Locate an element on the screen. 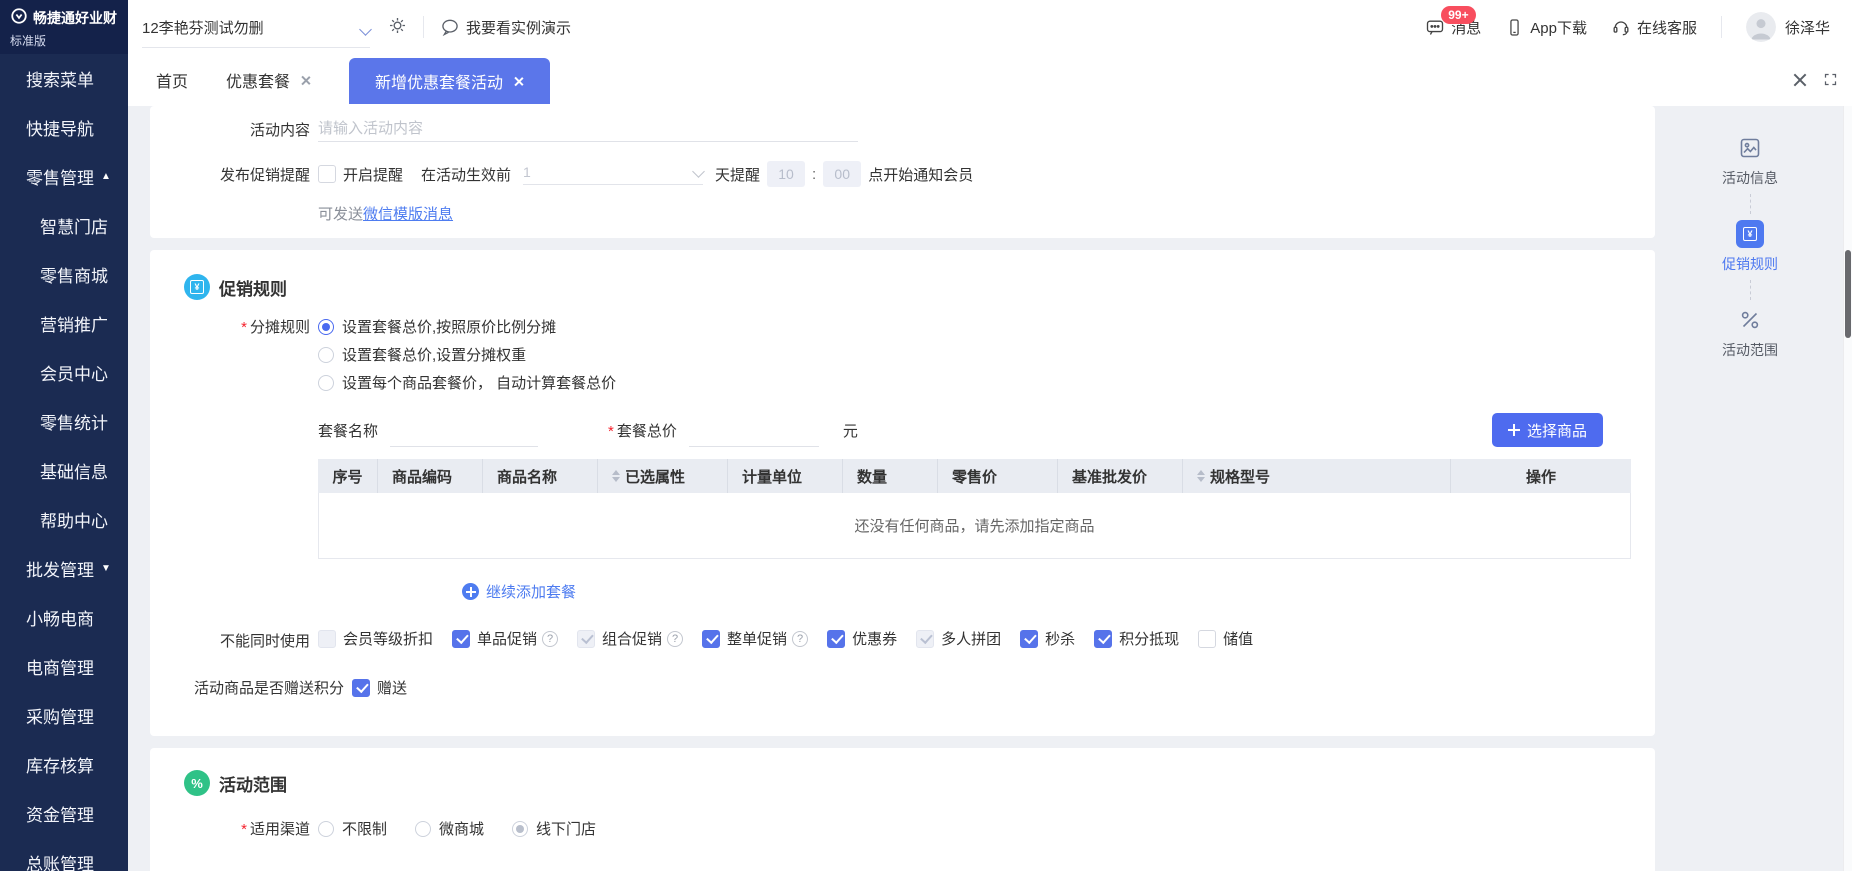 This screenshot has width=1852, height=871. wechat-prefix-text: 可发送 is located at coordinates (341, 214).